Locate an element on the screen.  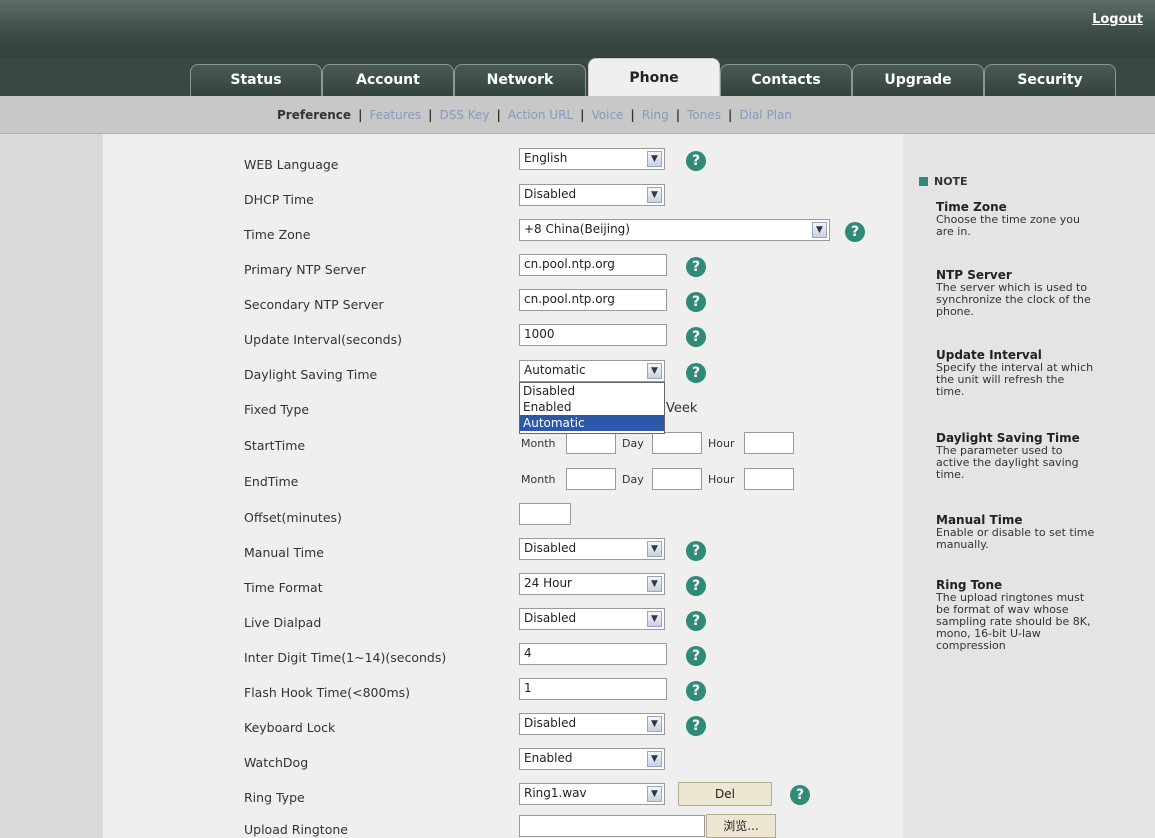
upload-ringtone-path is located at coordinates (612, 826).